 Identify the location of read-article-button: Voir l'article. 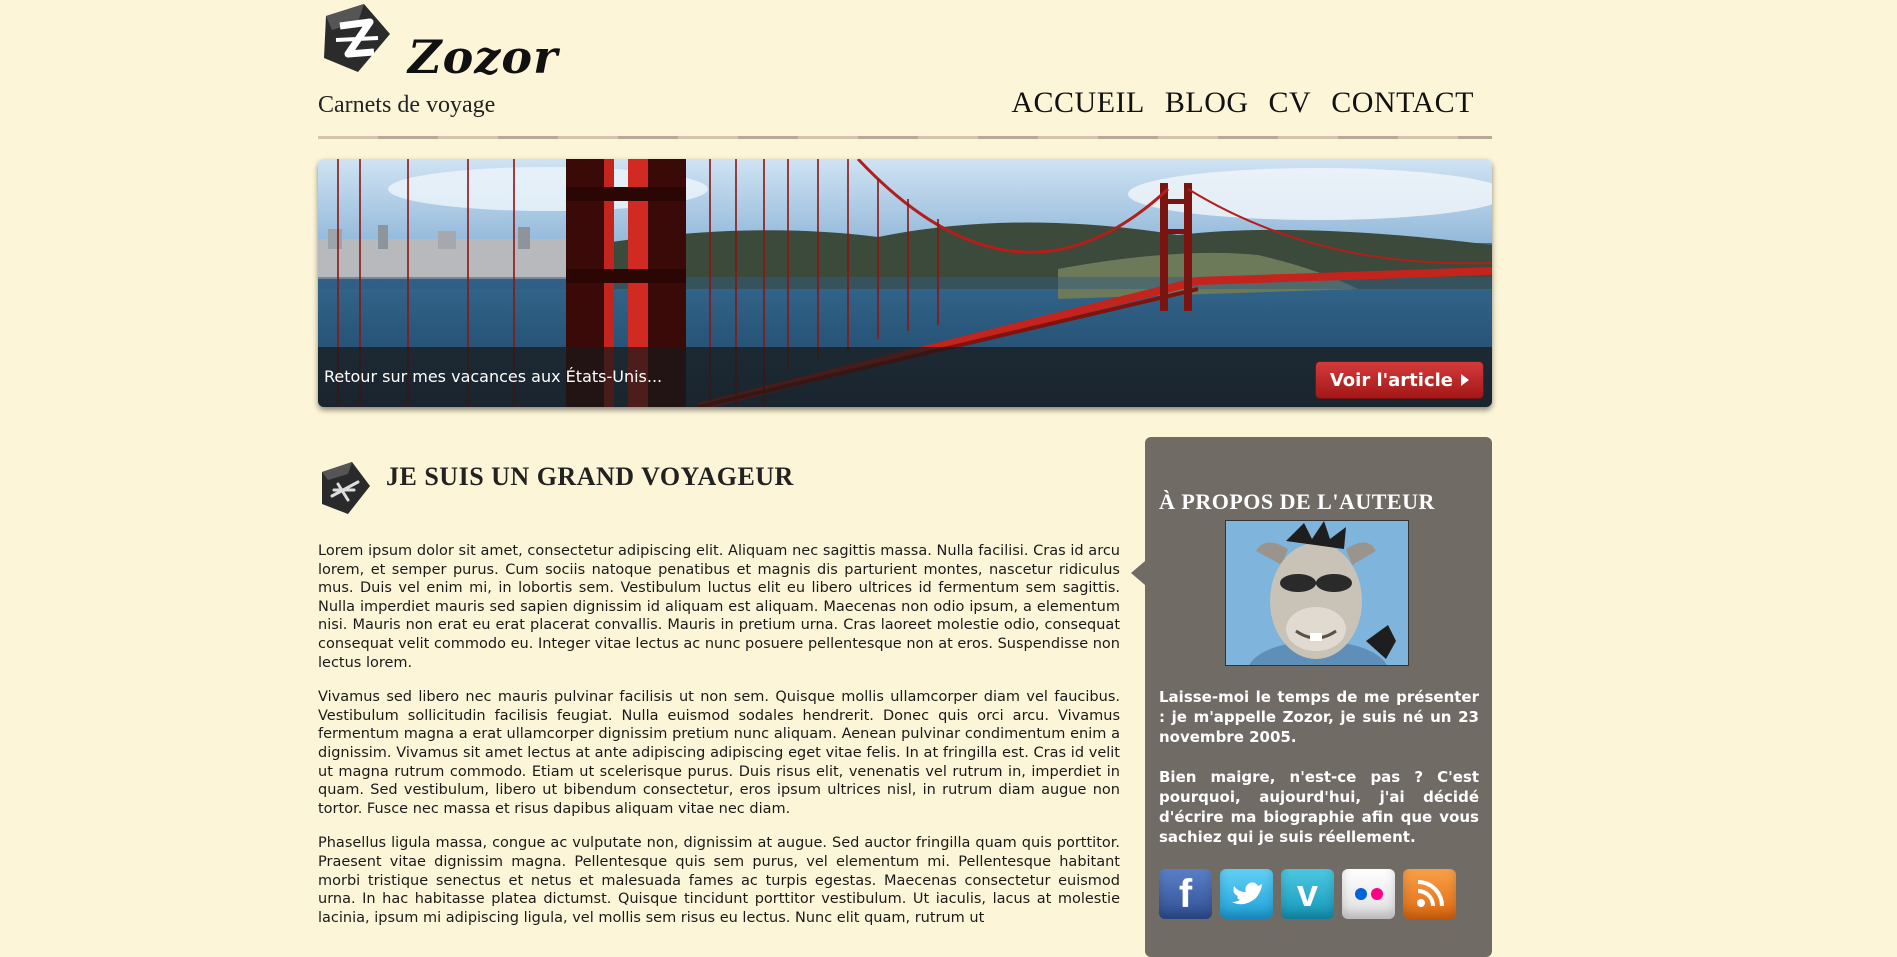
(1399, 380).